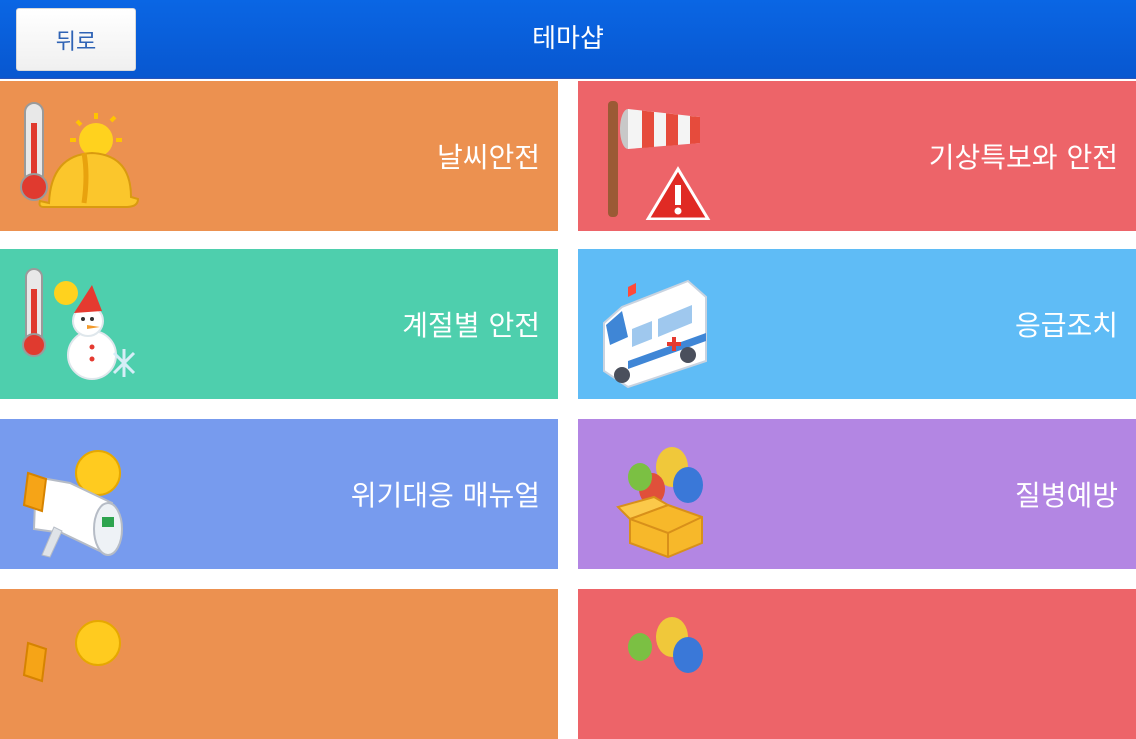 This screenshot has height=739, width=1136. What do you see at coordinates (857, 324) in the screenshot?
I see `tile-first-aid: 응급조치` at bounding box center [857, 324].